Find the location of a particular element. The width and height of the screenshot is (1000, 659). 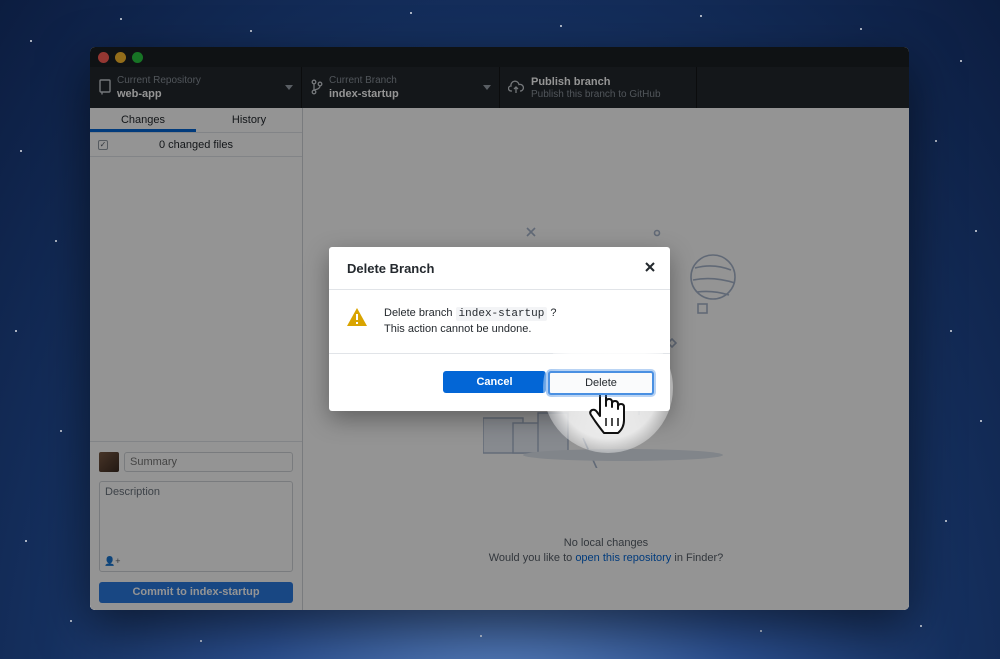

hand-pointer-icon is located at coordinates (607, 411).